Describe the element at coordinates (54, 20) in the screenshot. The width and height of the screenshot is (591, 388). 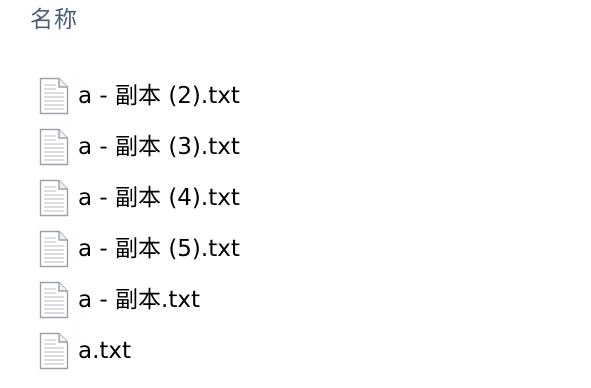
I see `name-column-header: 名称` at that location.